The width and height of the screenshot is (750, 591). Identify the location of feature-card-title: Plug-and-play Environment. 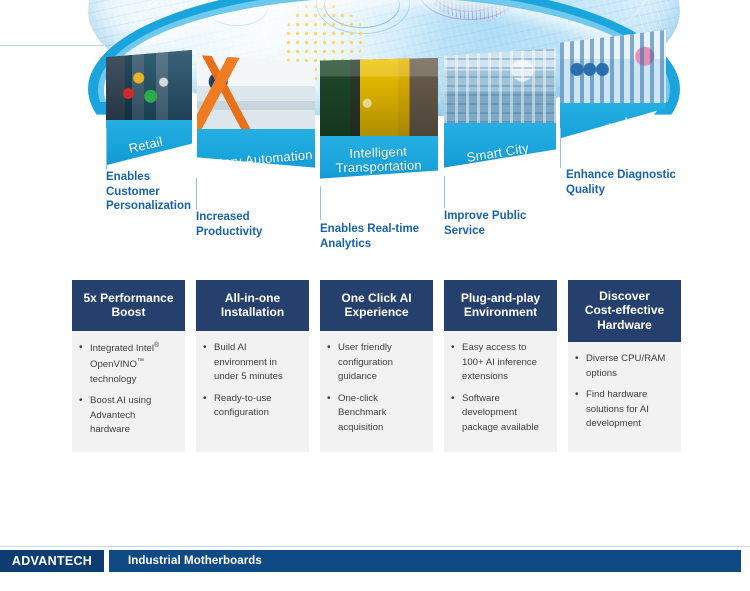
(500, 305).